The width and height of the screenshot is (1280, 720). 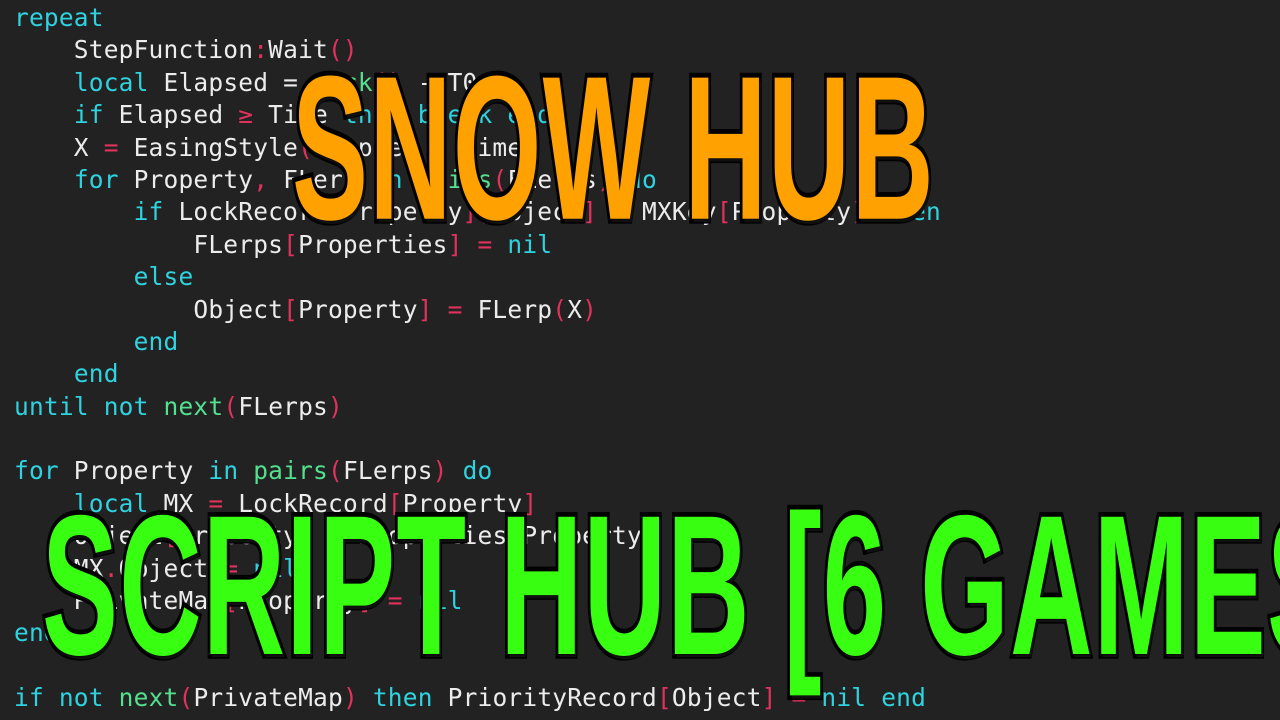 I want to click on code-text: Elapsed, so click(x=171, y=115).